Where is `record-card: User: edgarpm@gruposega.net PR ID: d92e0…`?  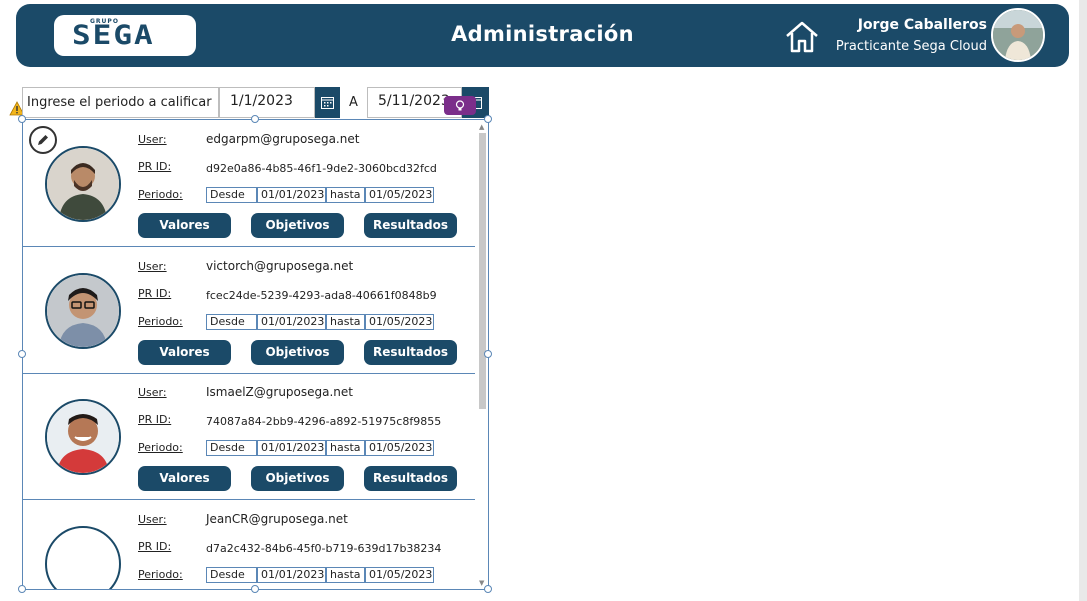
record-card: User: edgarpm@gruposega.net PR ID: d92e0… is located at coordinates (249, 183).